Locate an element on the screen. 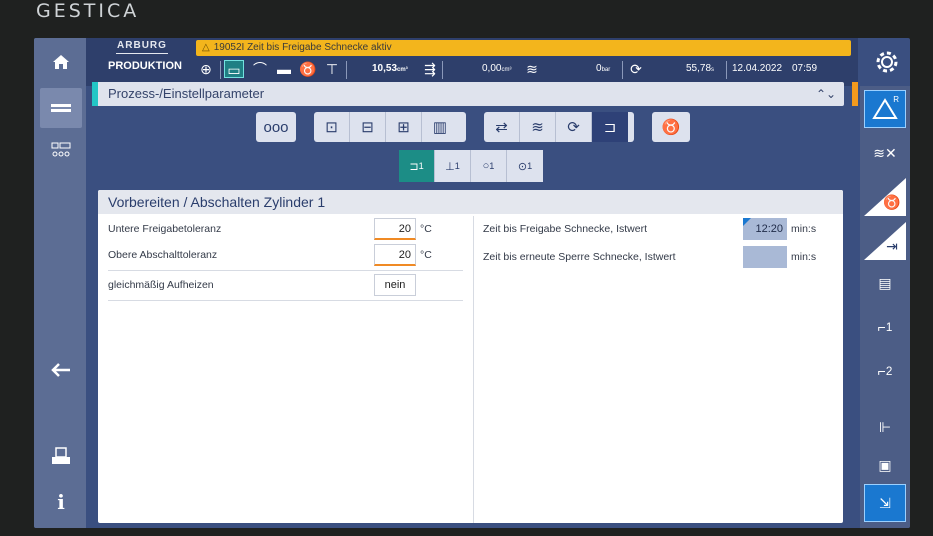  gripper-icon: ▬ is located at coordinates (284, 69).